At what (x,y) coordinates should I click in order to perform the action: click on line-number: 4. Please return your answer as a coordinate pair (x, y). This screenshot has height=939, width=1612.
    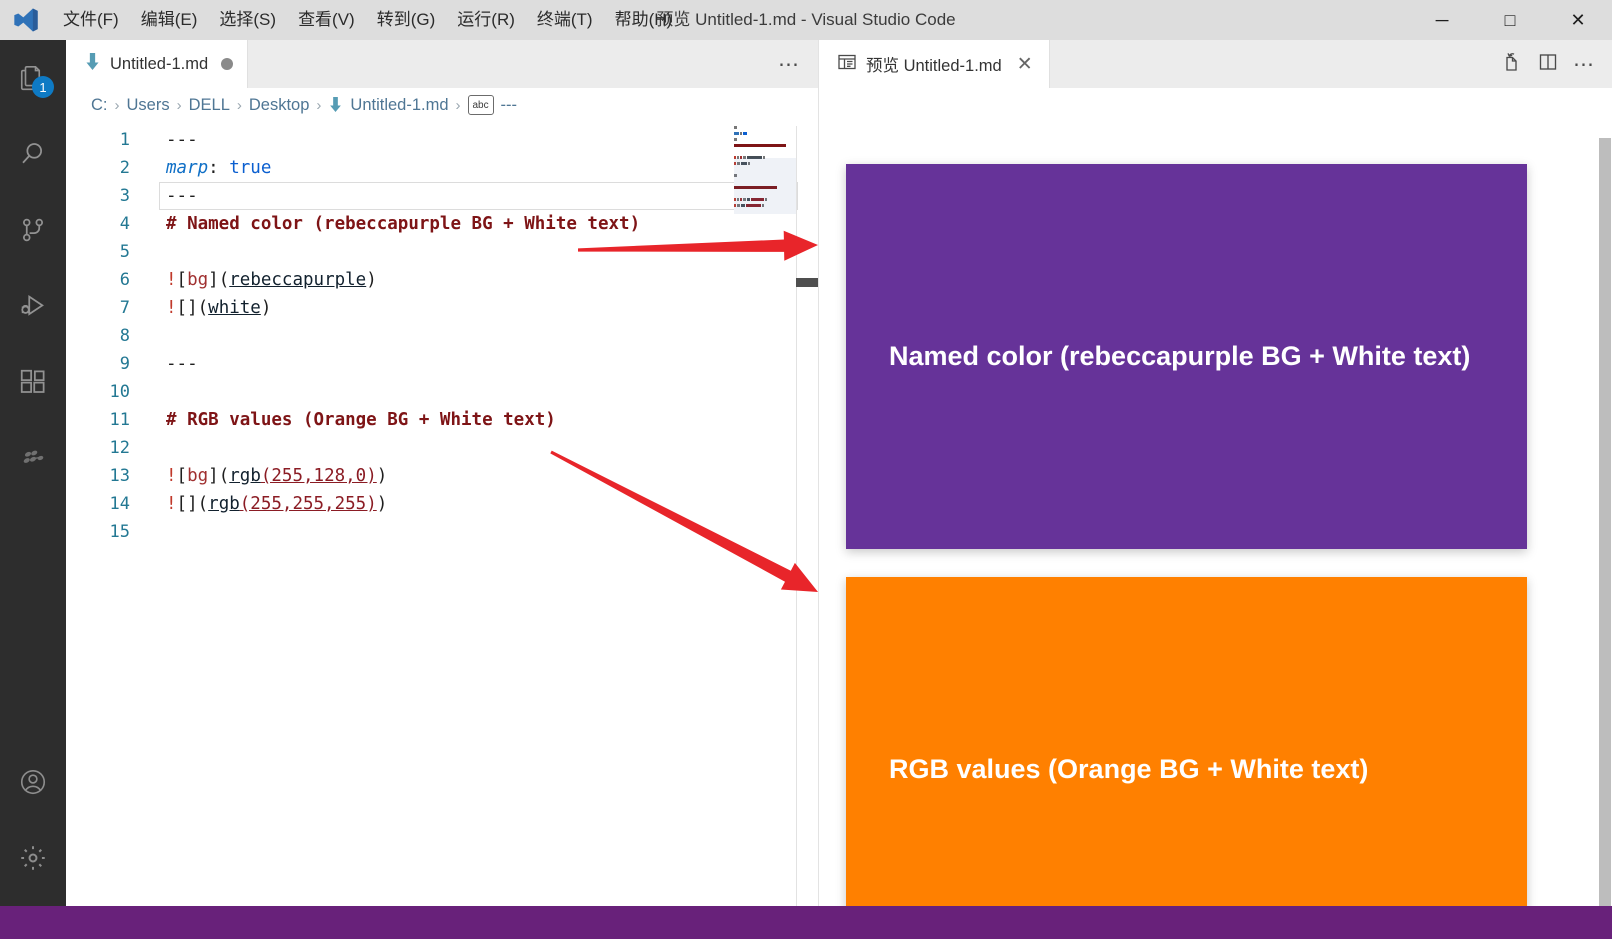
    Looking at the image, I should click on (124, 224).